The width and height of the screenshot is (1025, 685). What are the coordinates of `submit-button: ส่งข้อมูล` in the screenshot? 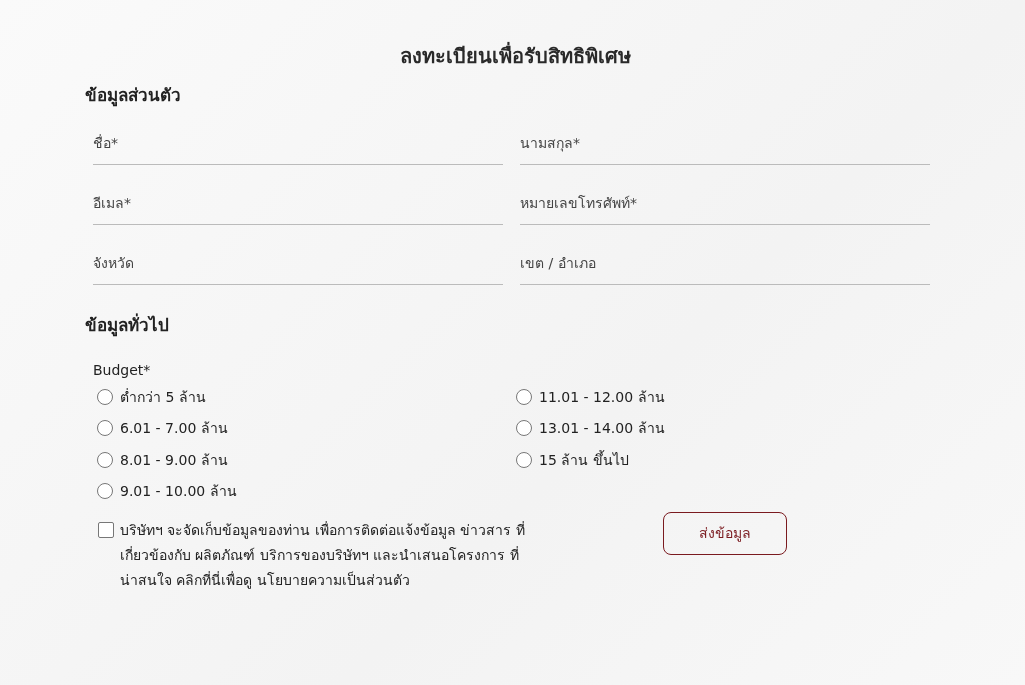 It's located at (725, 533).